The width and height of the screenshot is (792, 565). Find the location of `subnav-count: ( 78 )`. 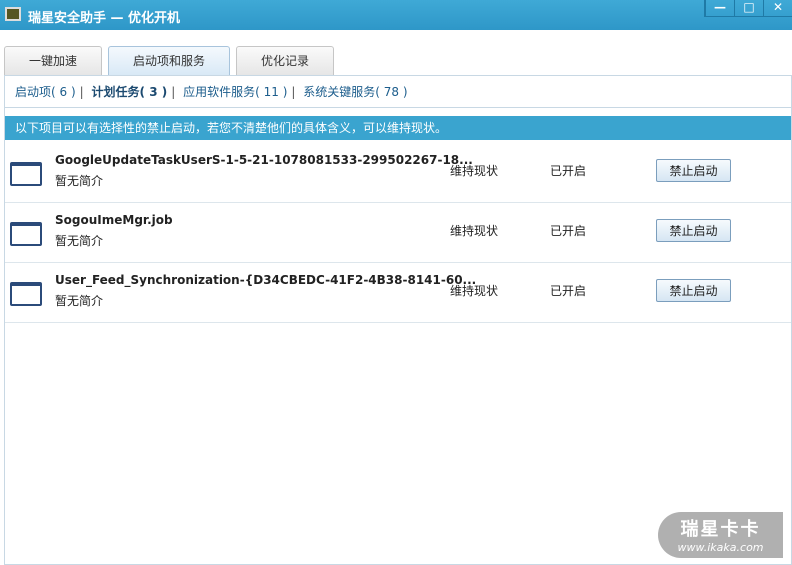

subnav-count: ( 78 ) is located at coordinates (391, 92).